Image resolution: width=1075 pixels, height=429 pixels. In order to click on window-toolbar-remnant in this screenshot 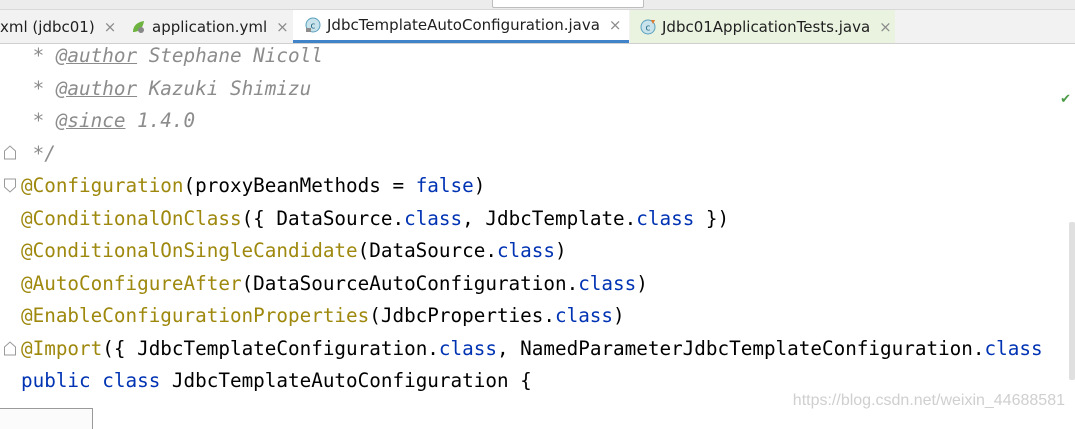, I will do `click(537, 5)`.